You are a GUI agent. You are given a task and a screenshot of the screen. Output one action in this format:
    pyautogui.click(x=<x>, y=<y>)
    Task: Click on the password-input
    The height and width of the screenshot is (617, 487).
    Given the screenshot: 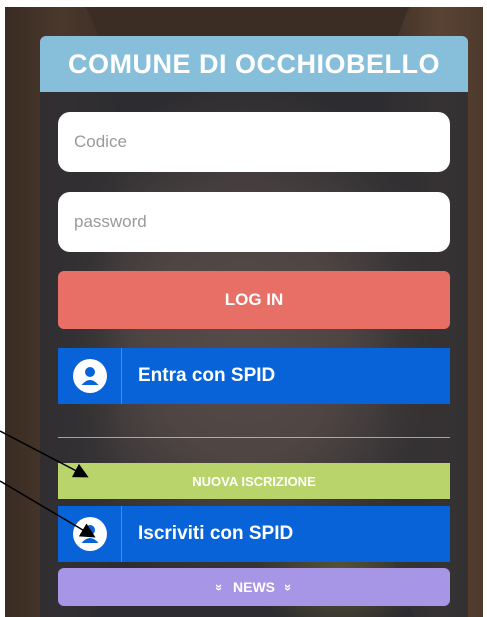 What is the action you would take?
    pyautogui.click(x=254, y=222)
    